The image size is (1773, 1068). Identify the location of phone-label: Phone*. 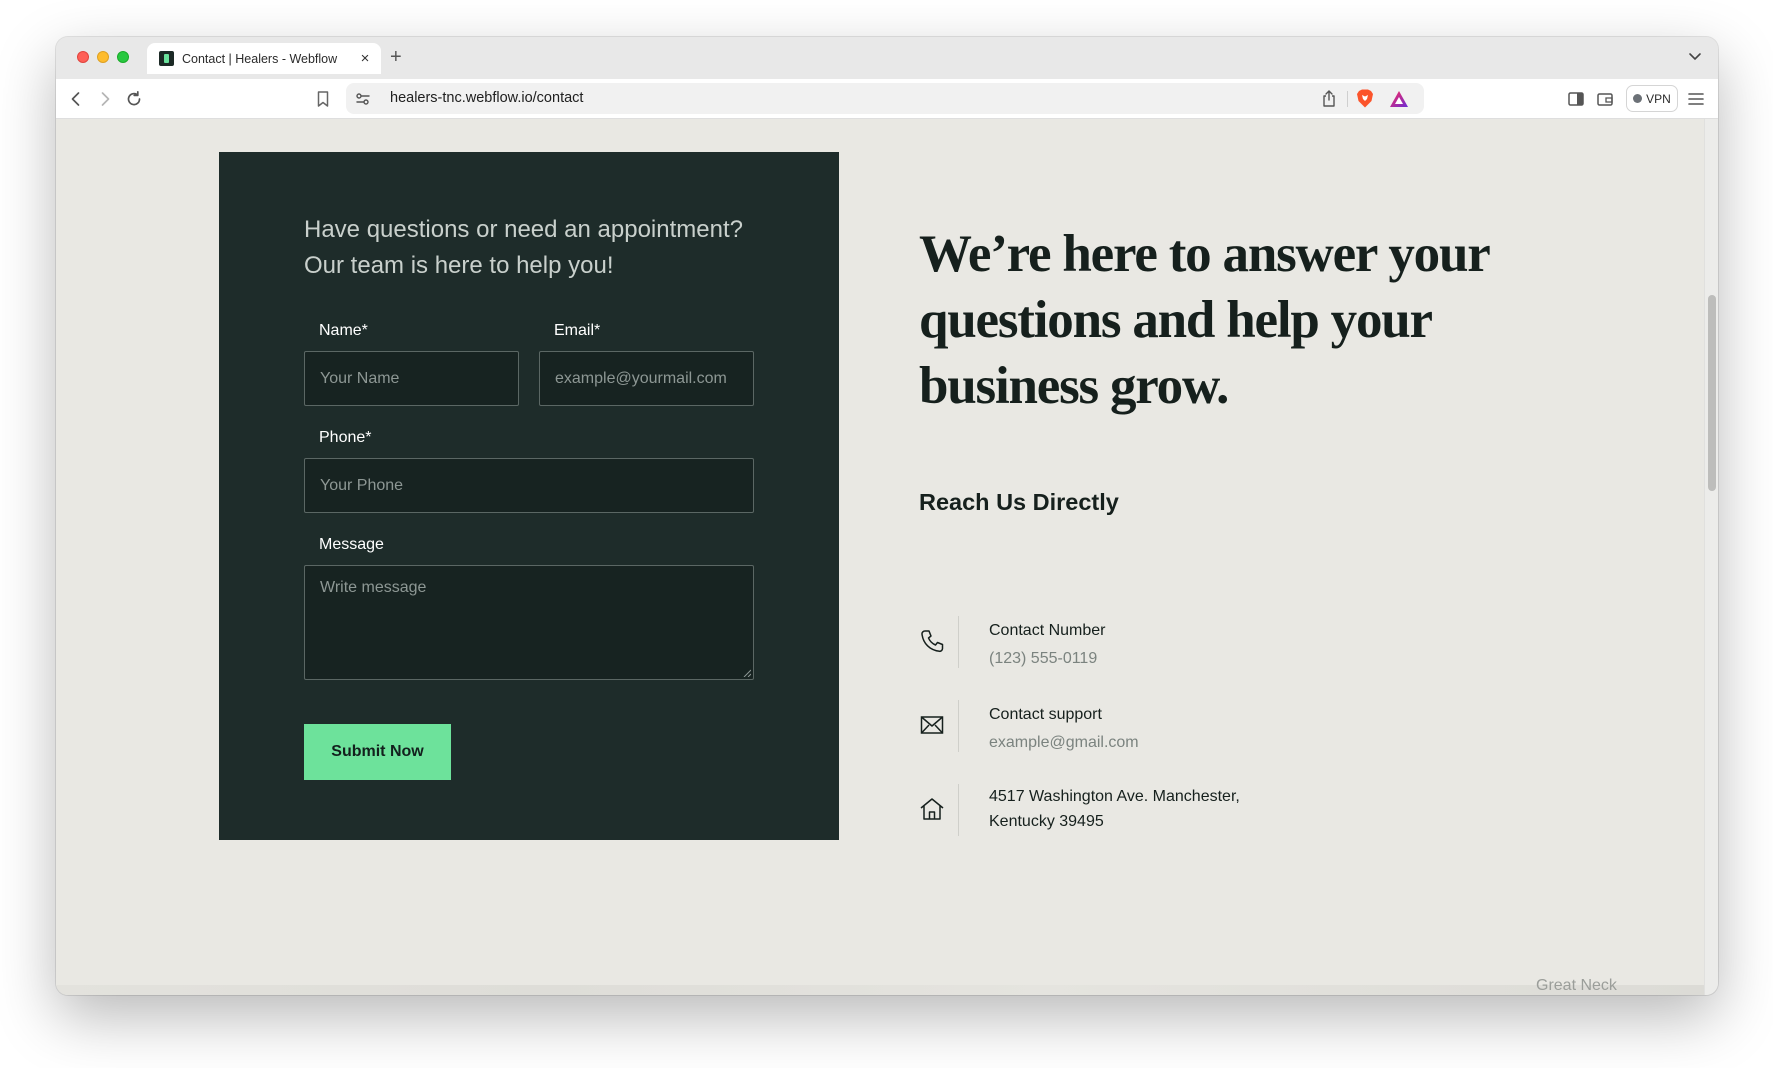
(345, 437).